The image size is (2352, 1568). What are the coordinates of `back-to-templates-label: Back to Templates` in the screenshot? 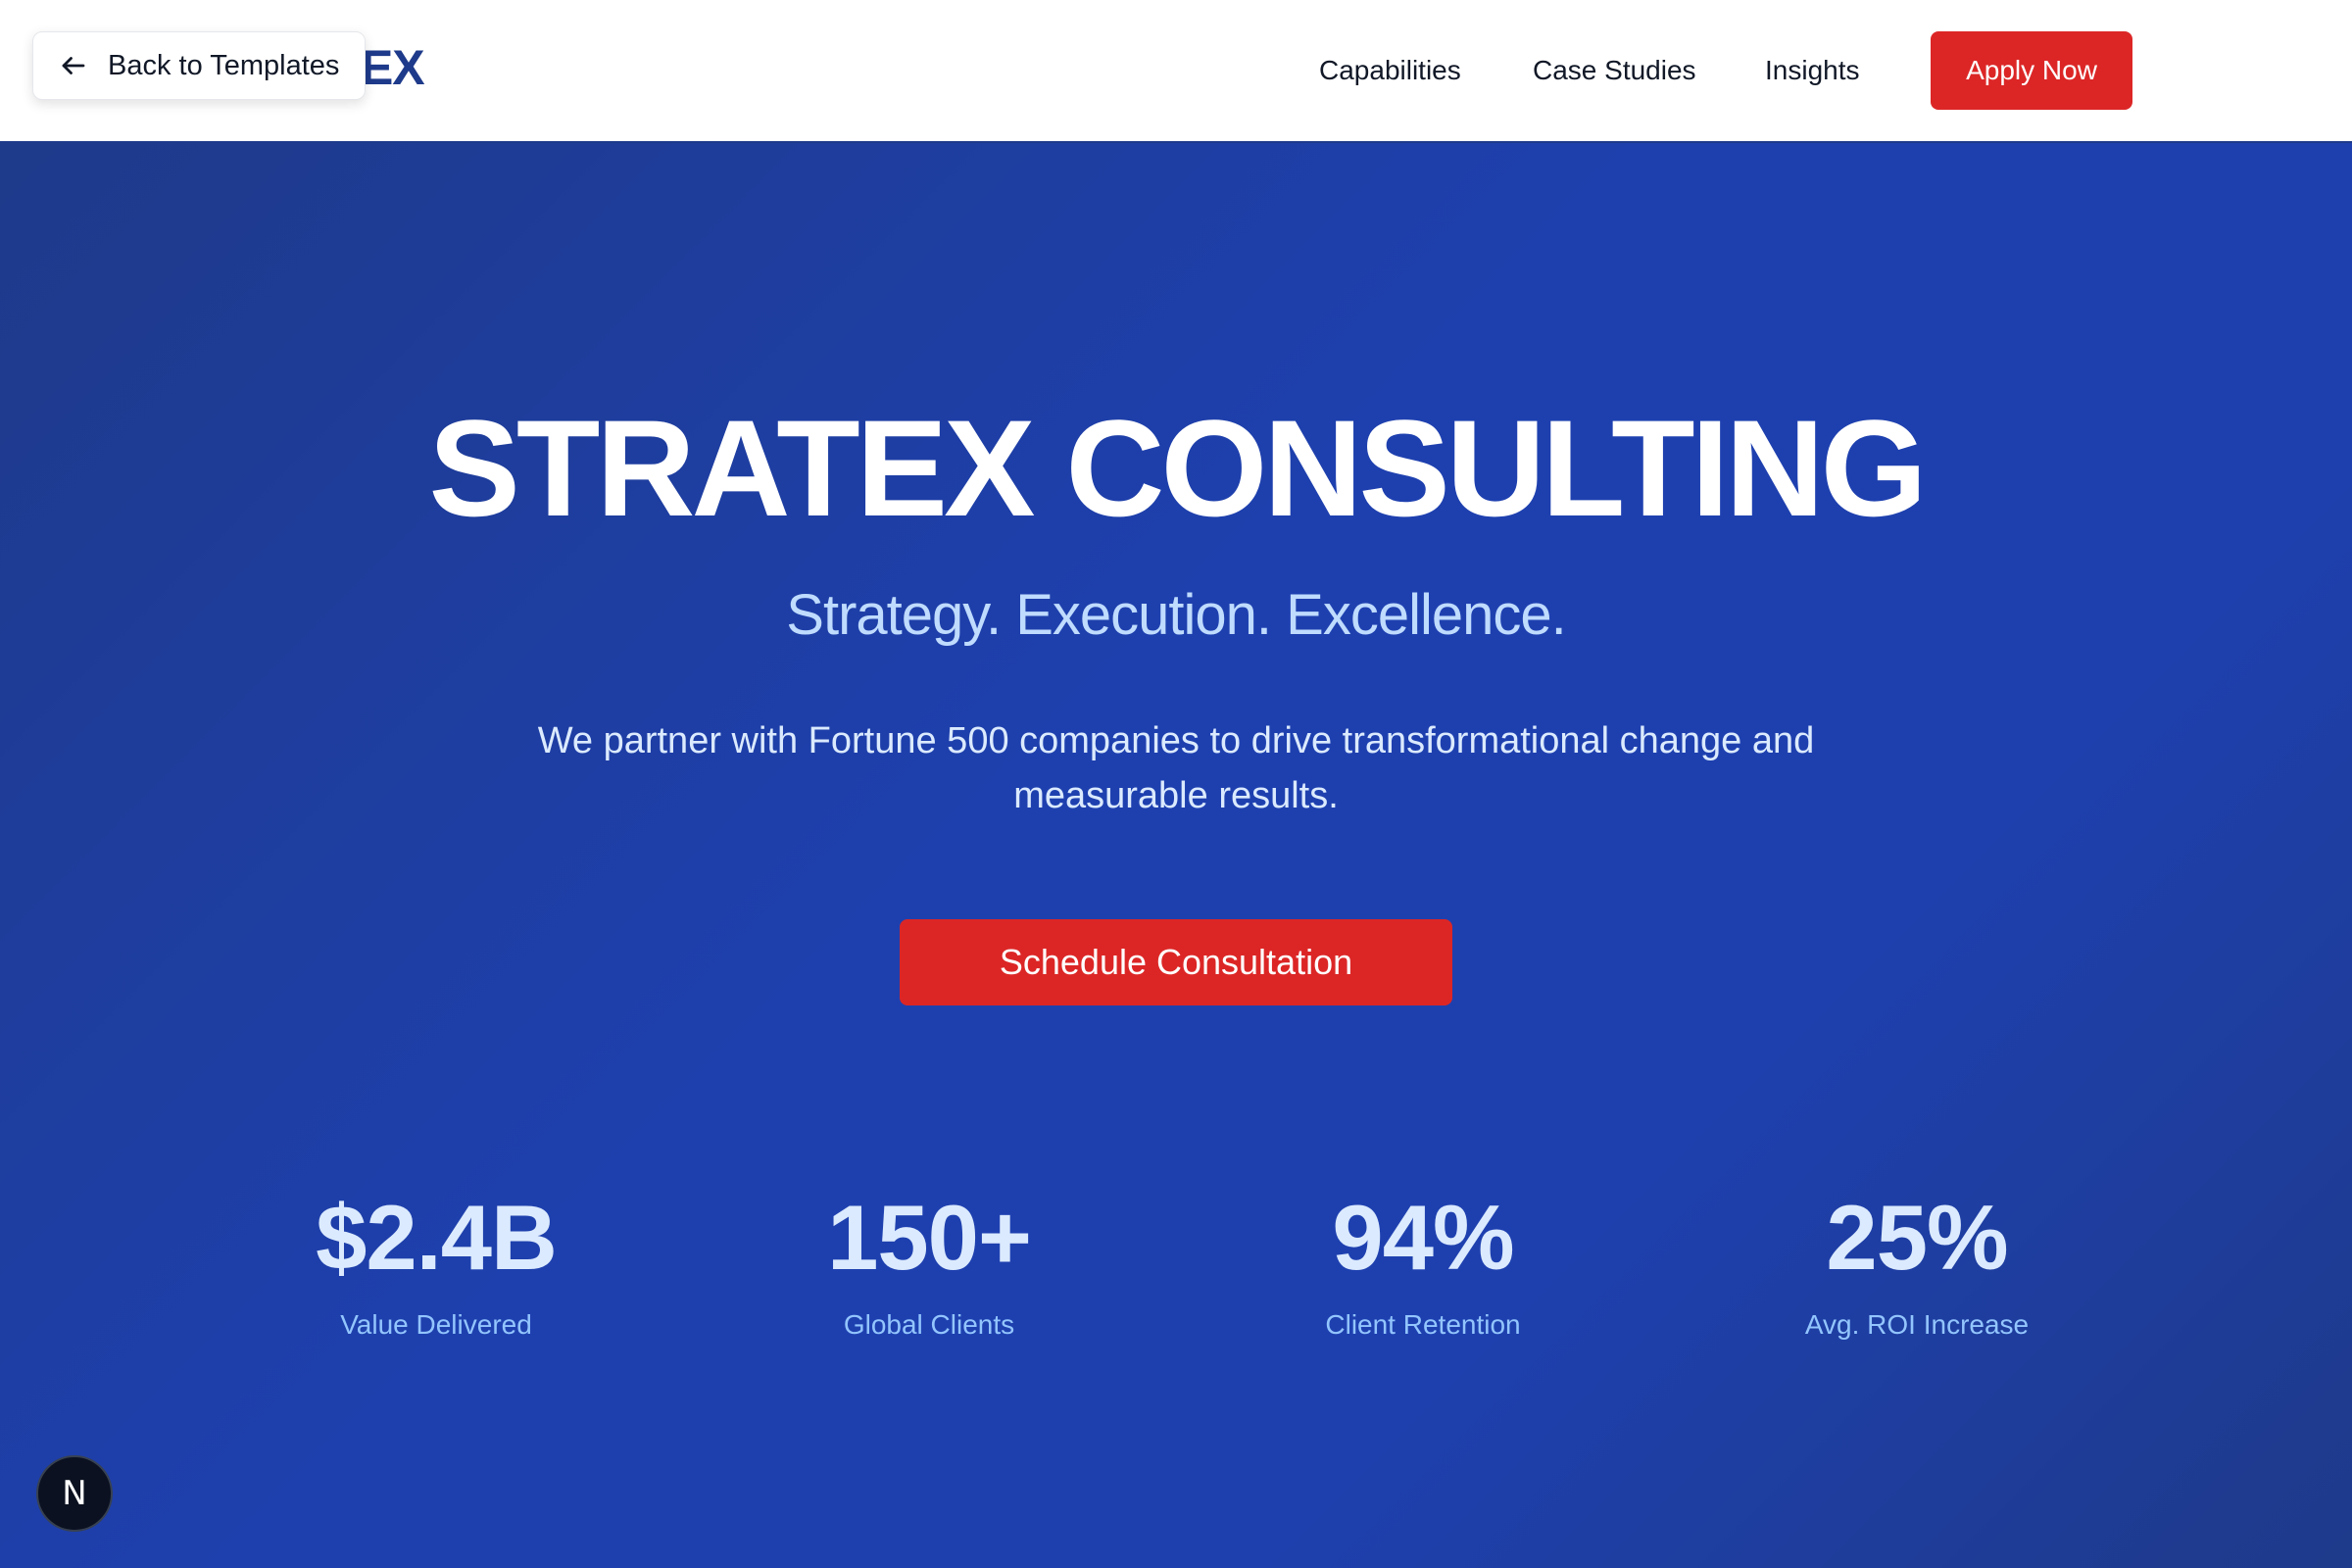 It's located at (224, 65).